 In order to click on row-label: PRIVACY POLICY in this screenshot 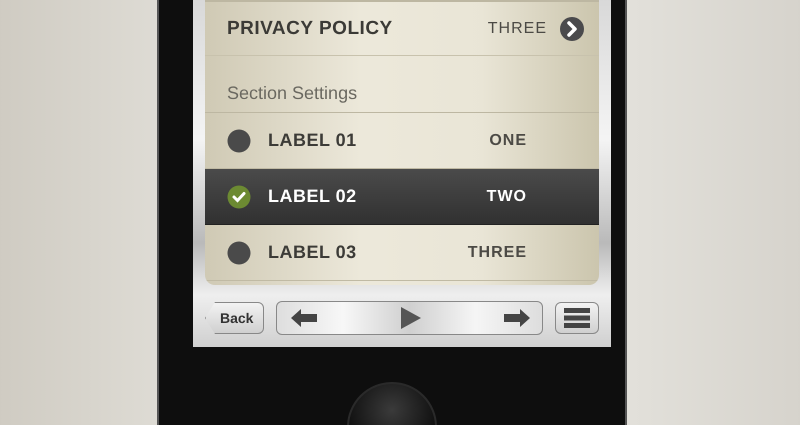, I will do `click(310, 29)`.